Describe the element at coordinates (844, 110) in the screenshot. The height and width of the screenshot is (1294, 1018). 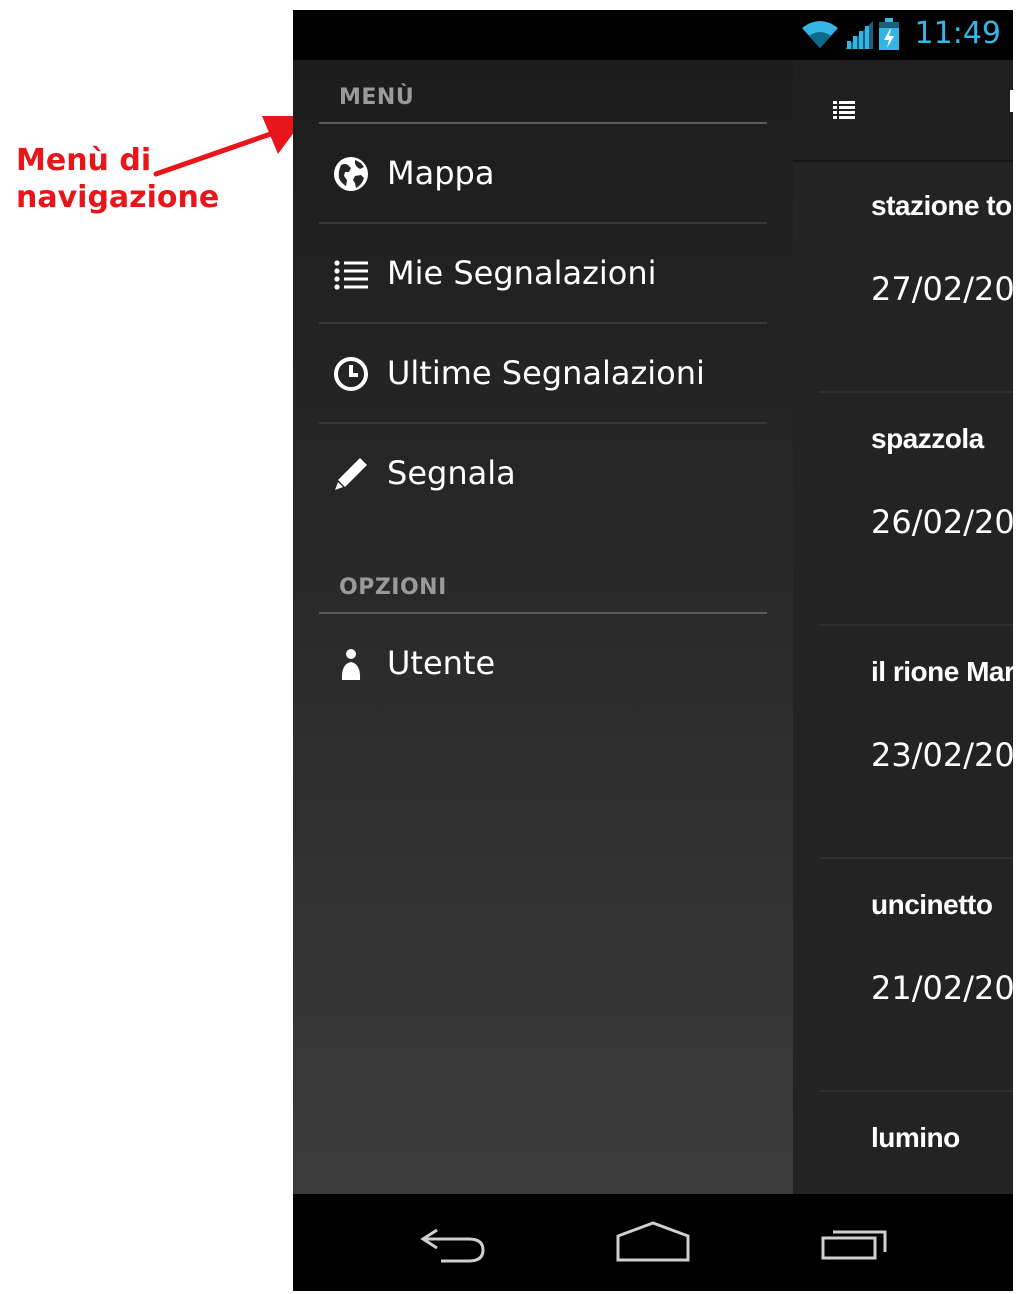
I see `list-menu-icon` at that location.